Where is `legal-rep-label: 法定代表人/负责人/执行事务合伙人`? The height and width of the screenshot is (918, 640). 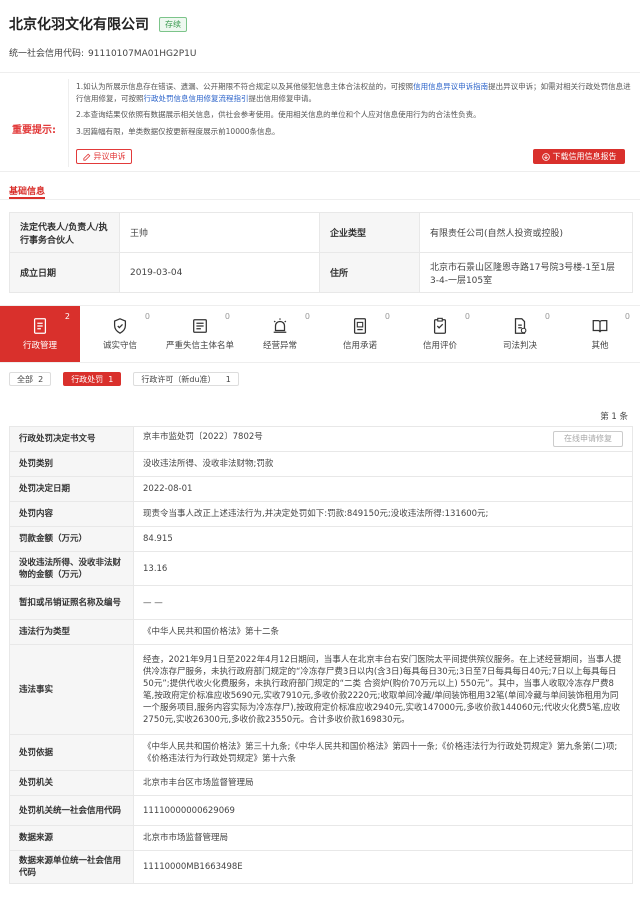
legal-rep-label: 法定代表人/负责人/执行事务合伙人 is located at coordinates (64, 232).